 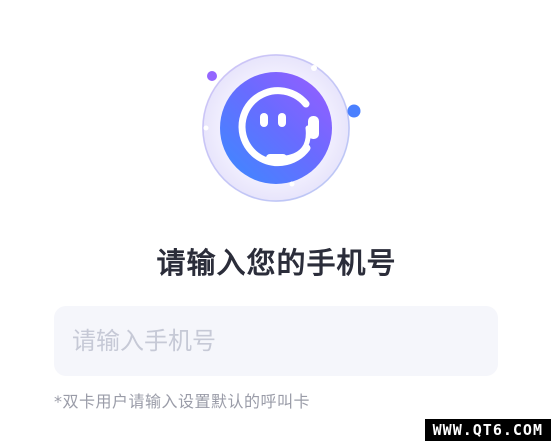 What do you see at coordinates (182, 401) in the screenshot?
I see `dual-sim-hint: *双卡用户请输入设置默认的呼叫卡` at bounding box center [182, 401].